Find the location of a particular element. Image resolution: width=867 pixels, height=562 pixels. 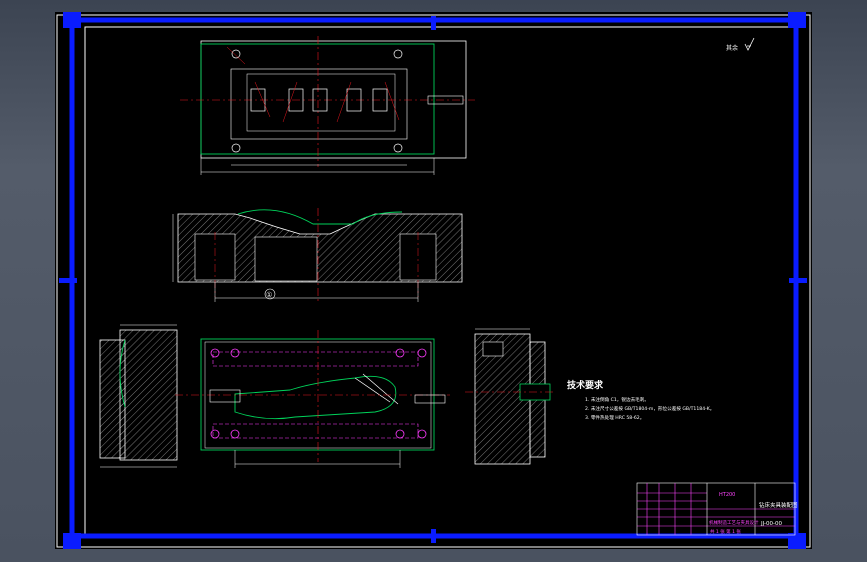

mid-marker-right is located at coordinates (798, 280).